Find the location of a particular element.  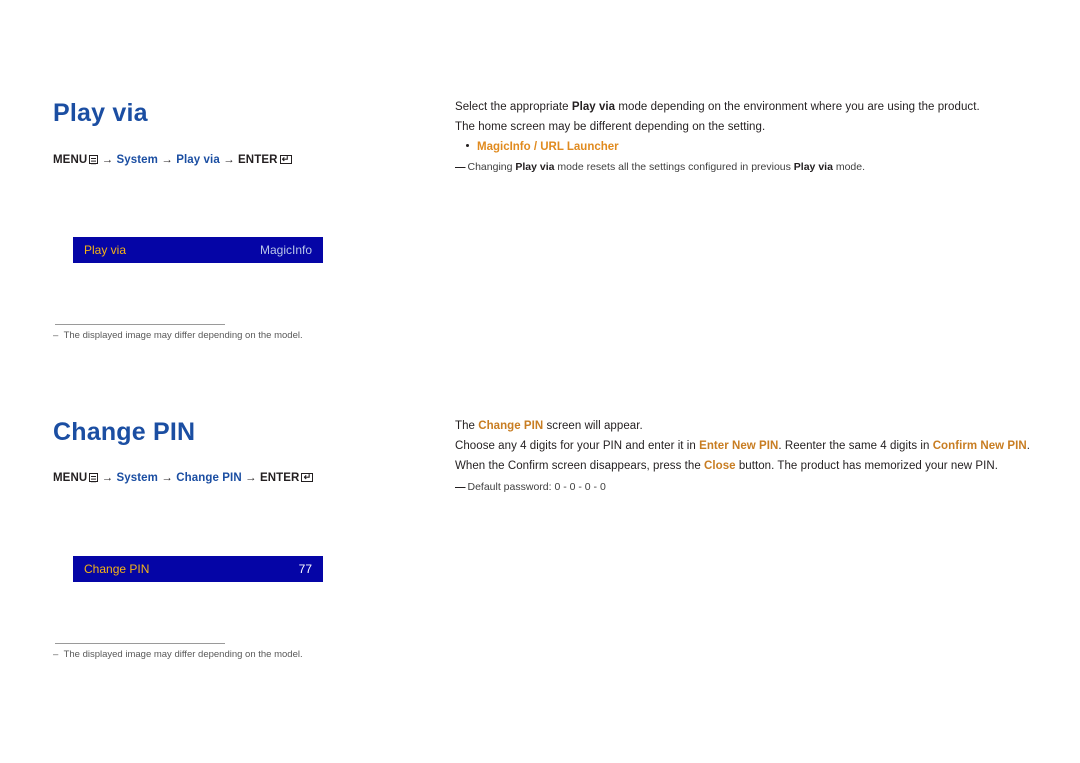

text-fragment: The is located at coordinates (467, 426).